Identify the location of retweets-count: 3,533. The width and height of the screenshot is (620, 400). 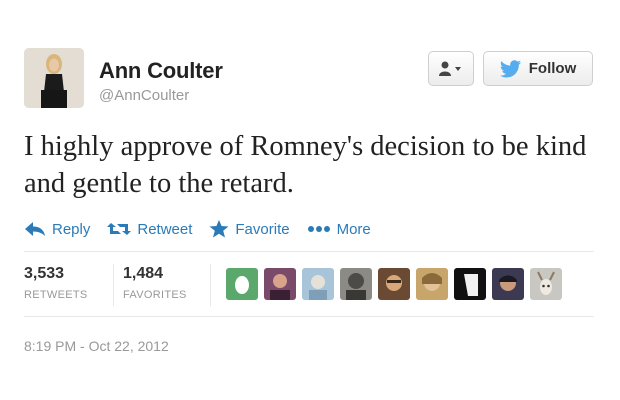
(44, 273).